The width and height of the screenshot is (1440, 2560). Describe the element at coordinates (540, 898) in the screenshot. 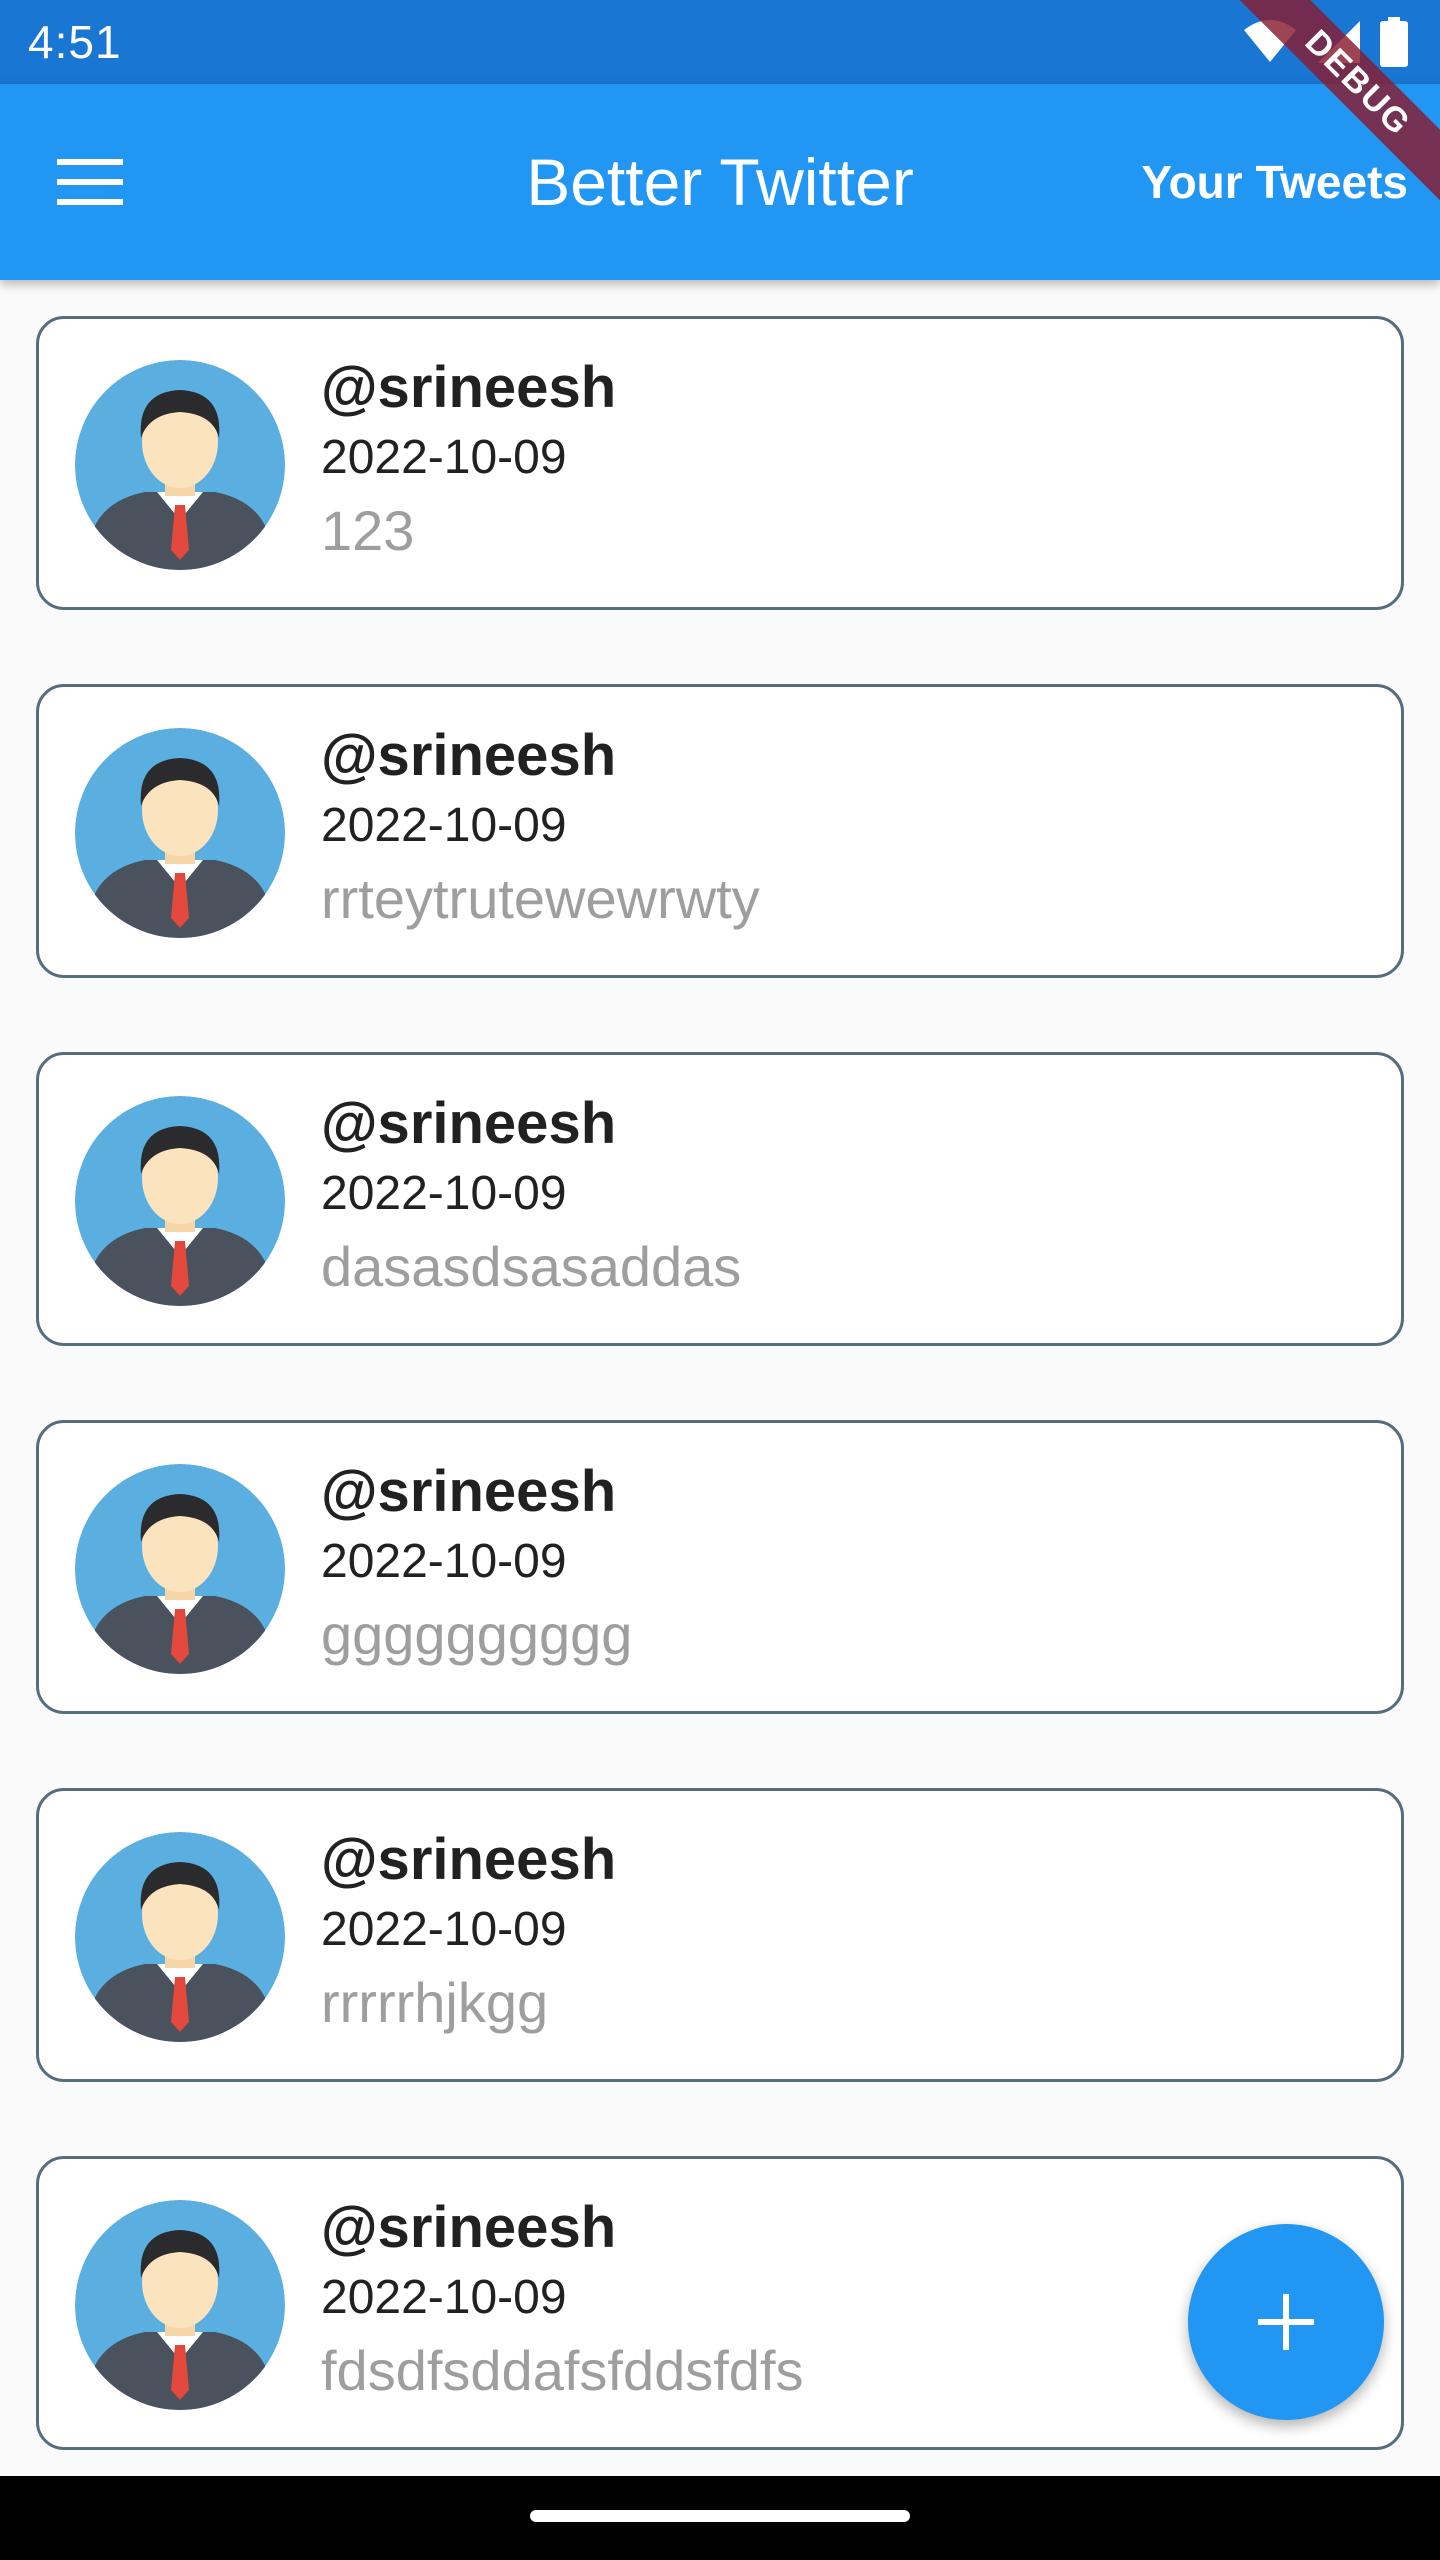

I see `tweet-content: rrteytrutewewrwty` at that location.